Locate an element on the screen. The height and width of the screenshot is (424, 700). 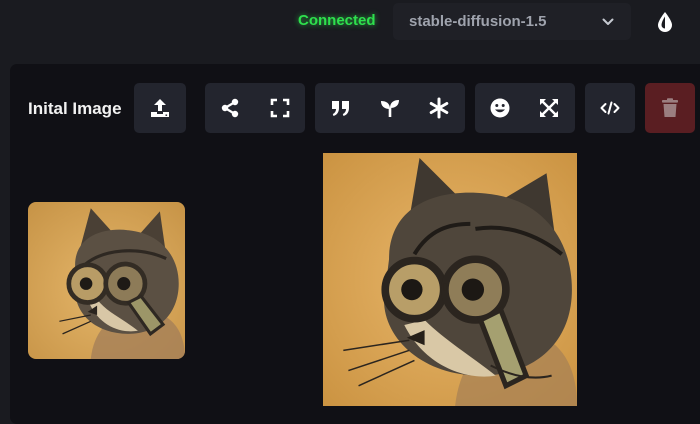
upload-button is located at coordinates (160, 108).